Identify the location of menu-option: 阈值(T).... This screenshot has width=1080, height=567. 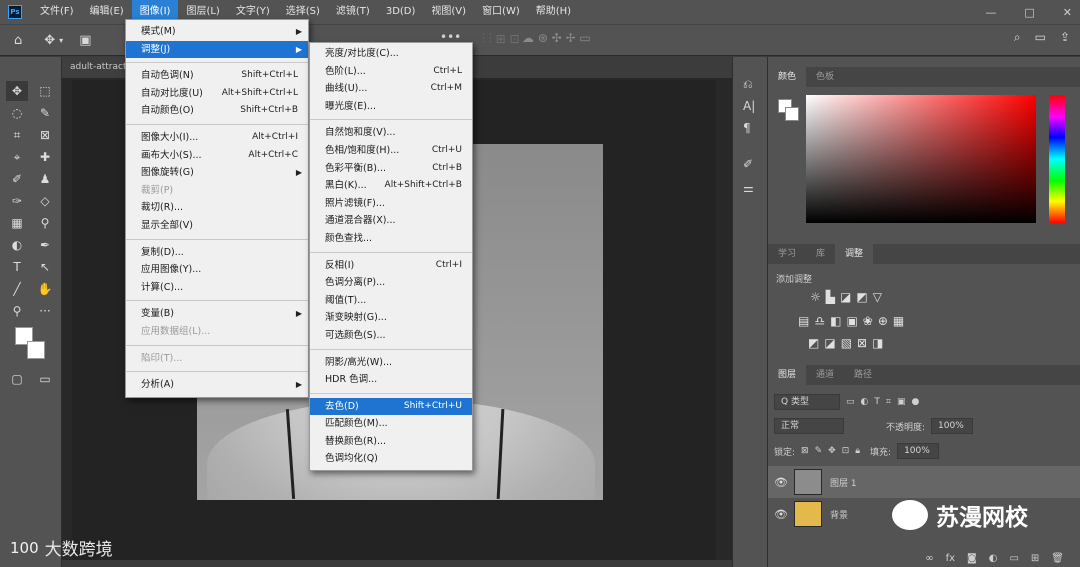
(391, 301).